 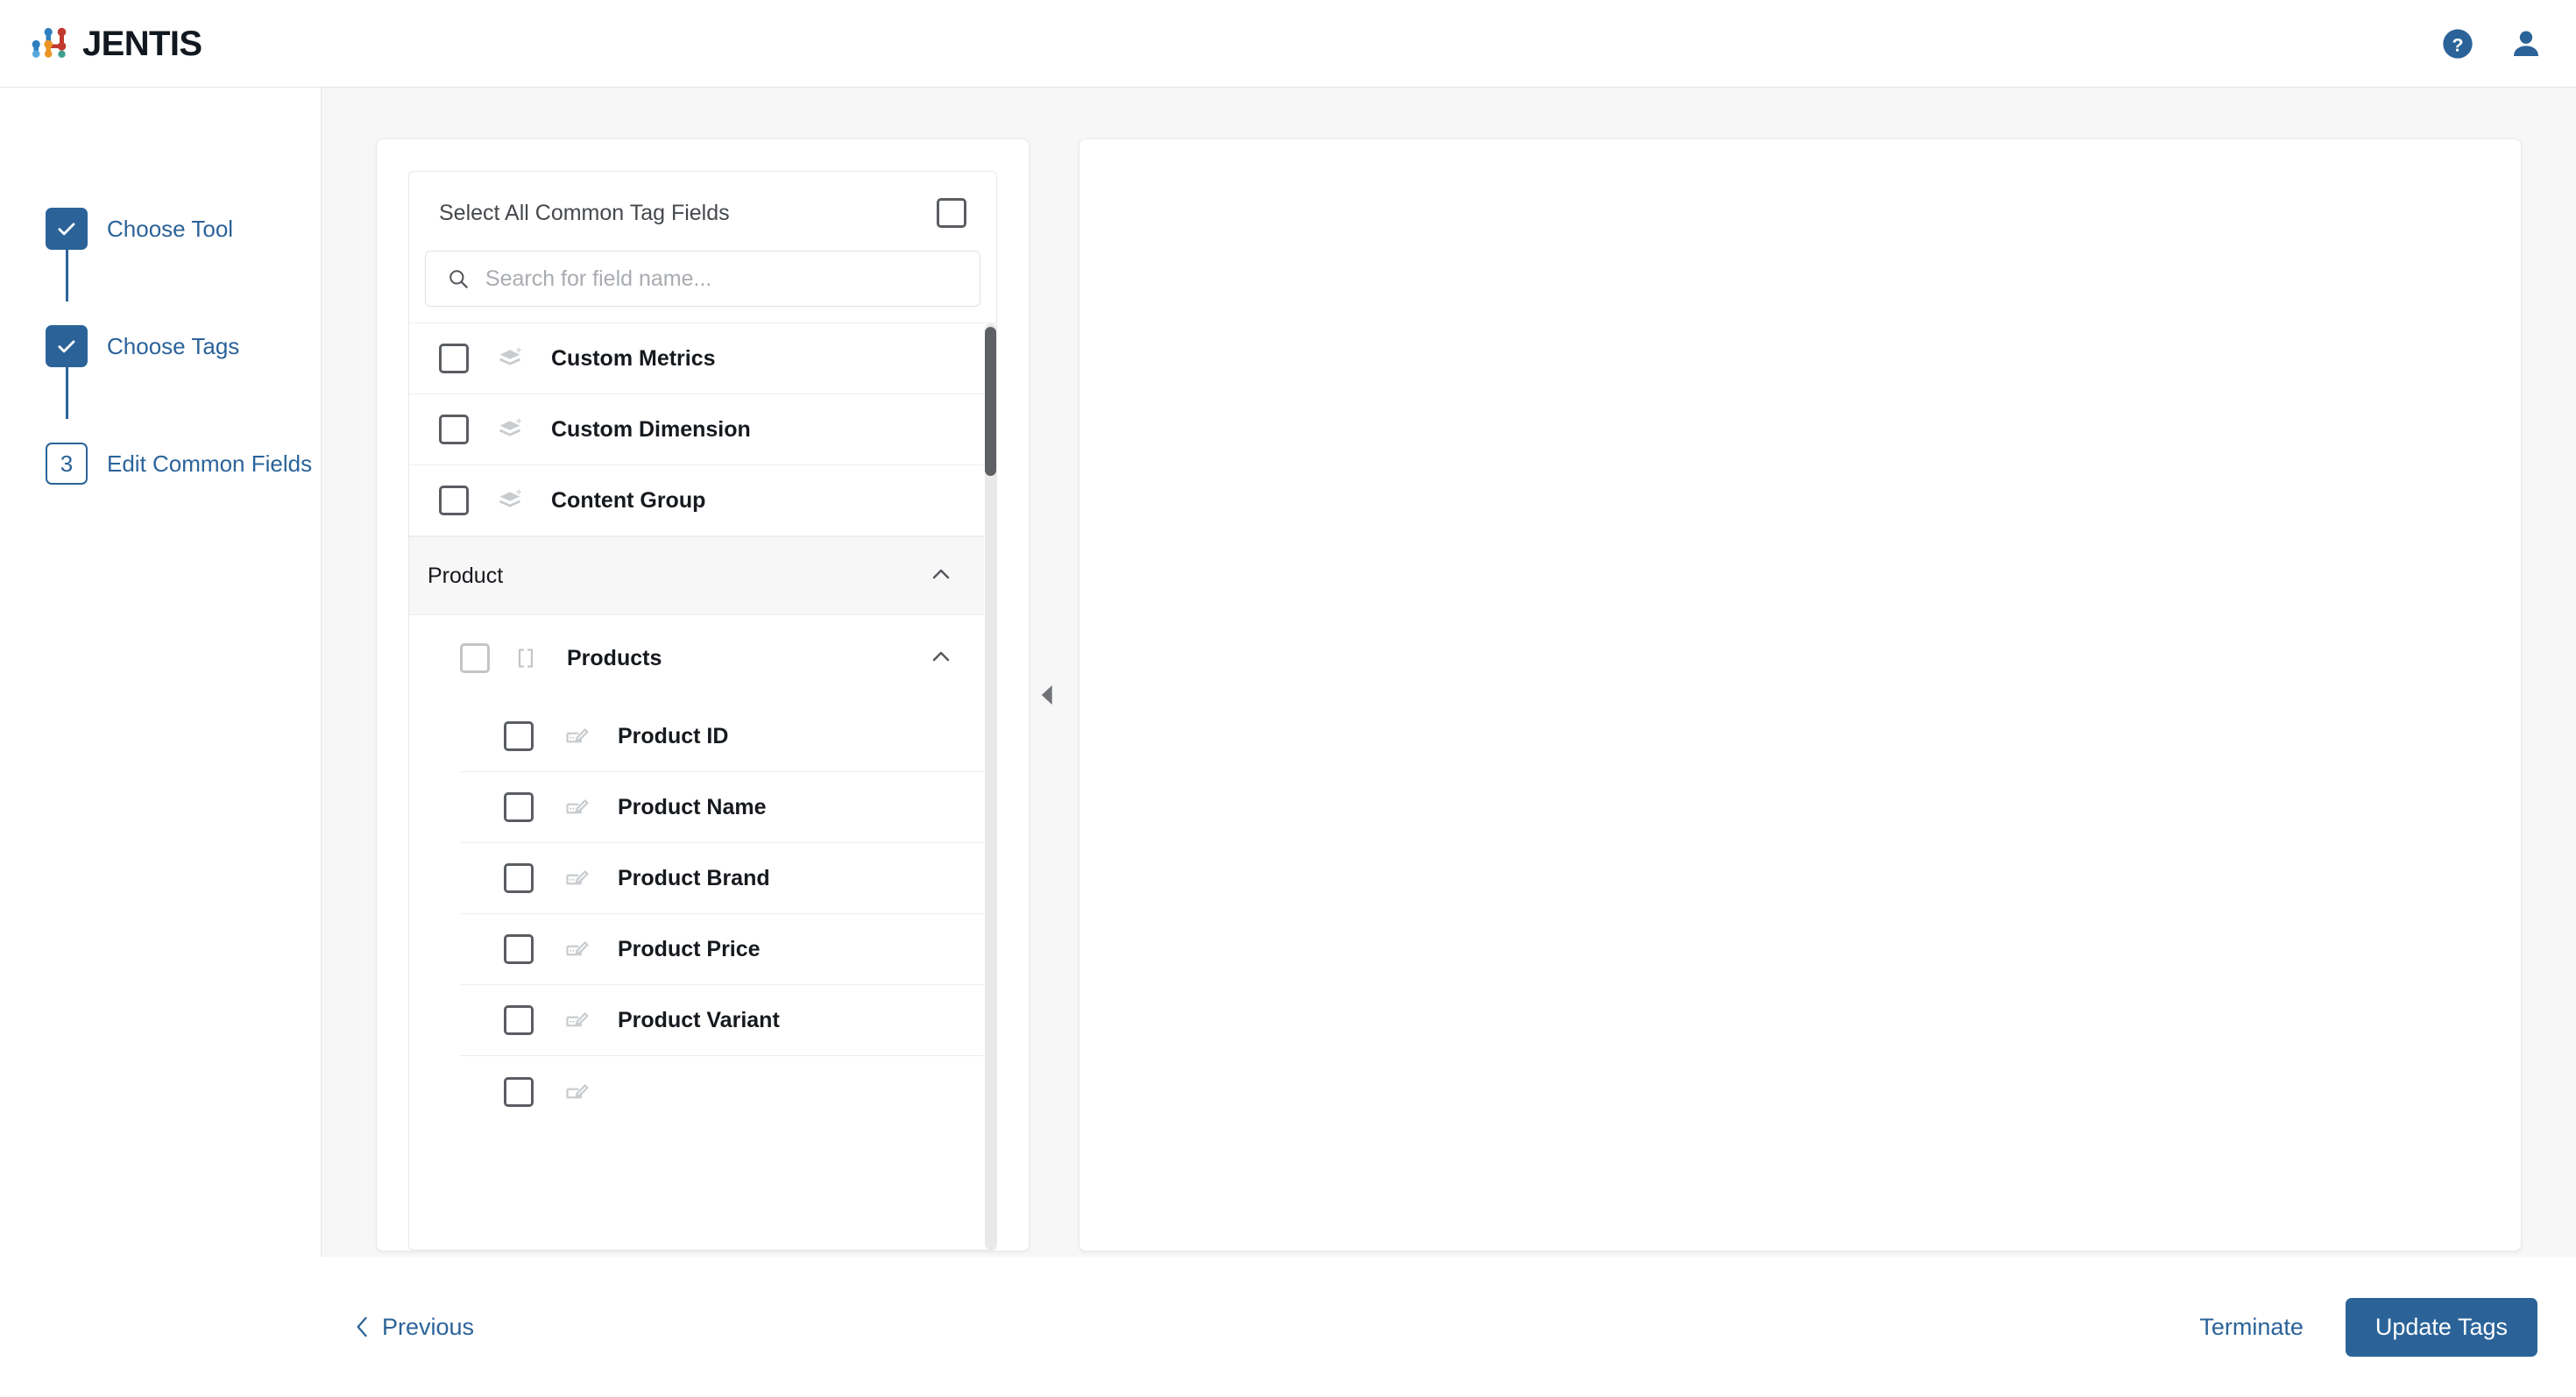 What do you see at coordinates (2491, 43) in the screenshot?
I see `top-bar-actions: ?` at bounding box center [2491, 43].